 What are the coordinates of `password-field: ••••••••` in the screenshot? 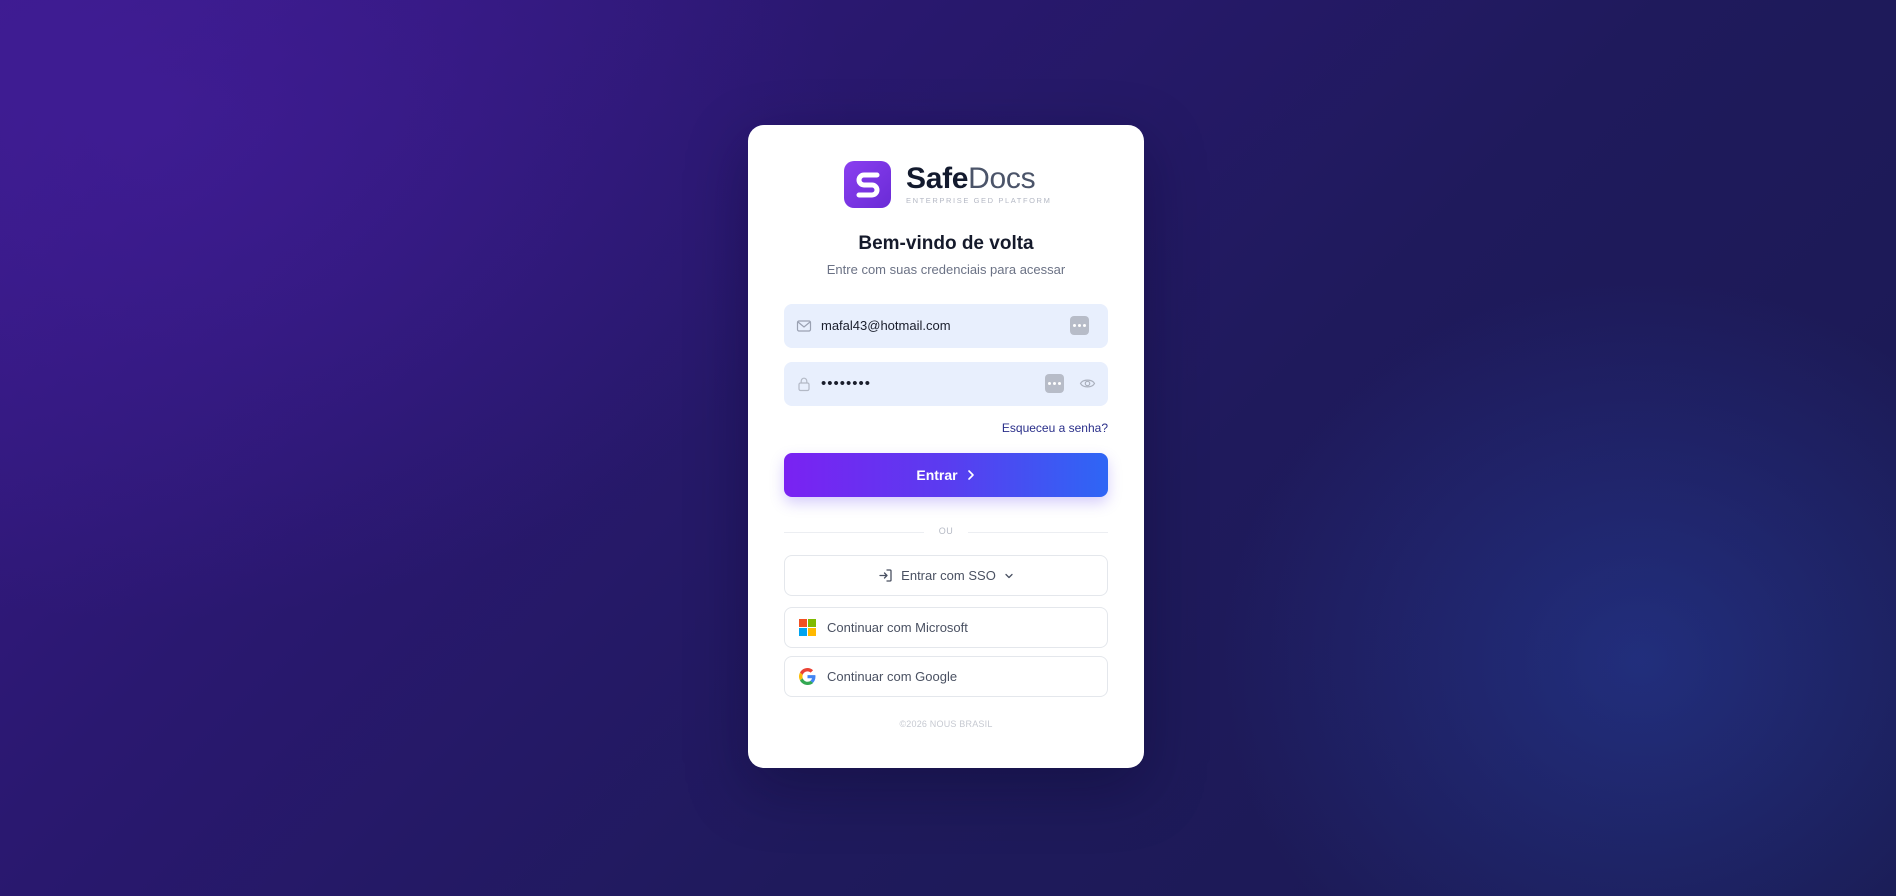 It's located at (946, 384).